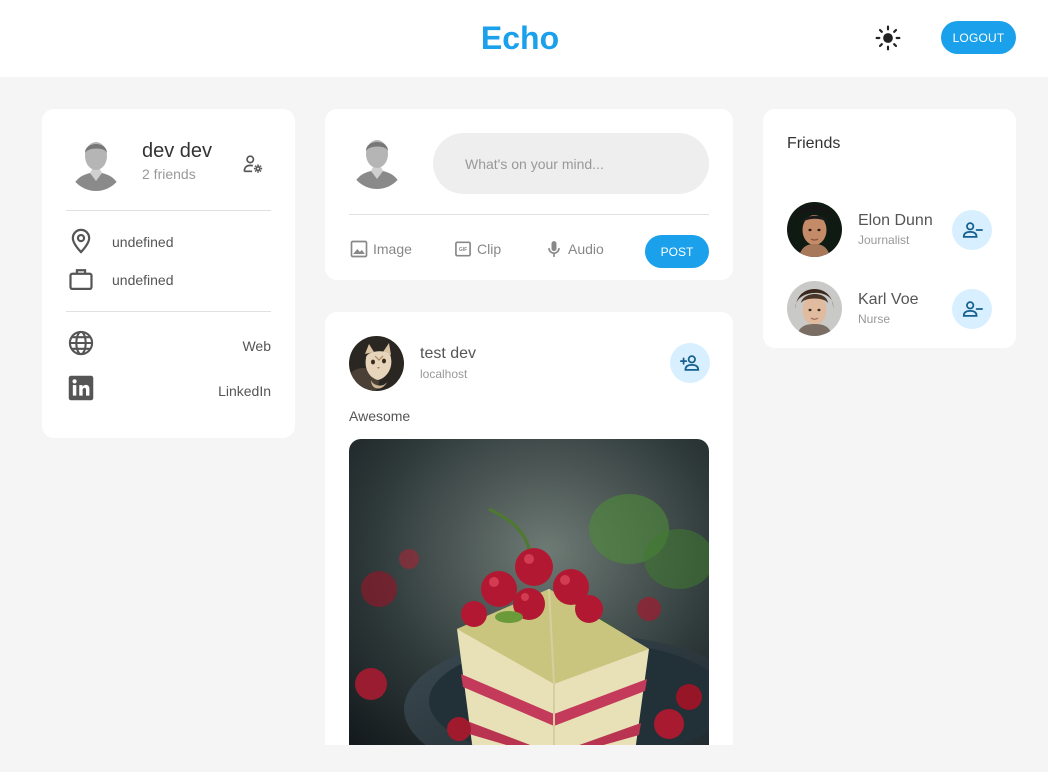  I want to click on svg-text: GIF, so click(463, 250).